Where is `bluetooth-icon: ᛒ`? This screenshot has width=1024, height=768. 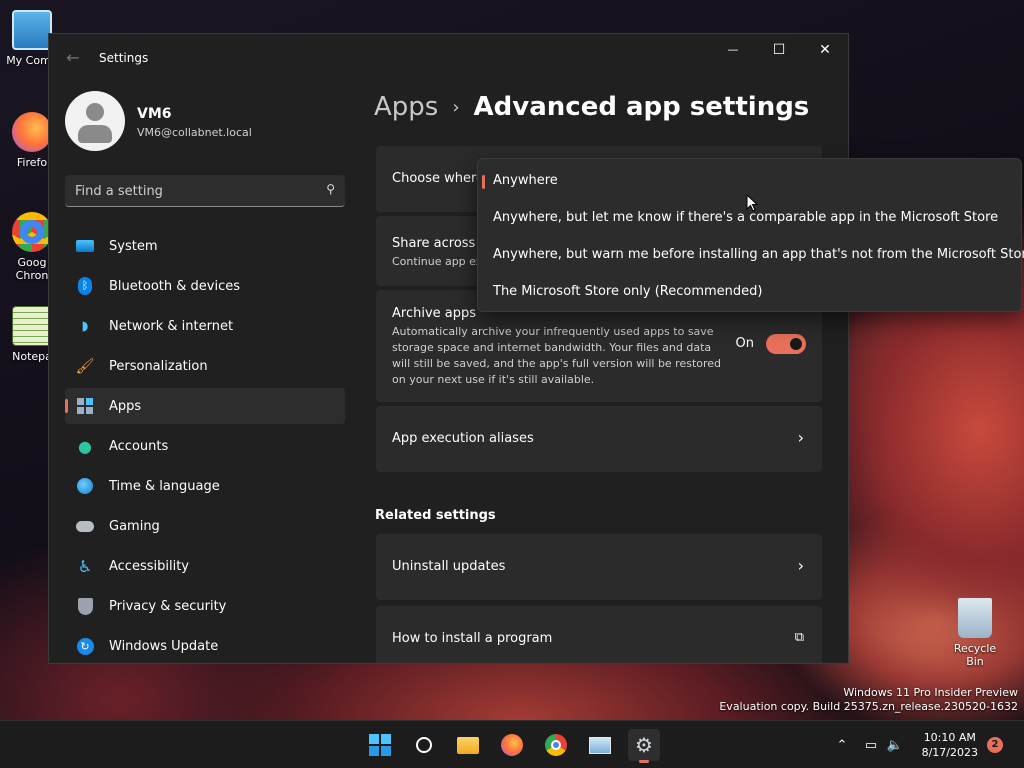
bluetooth-icon: ᛒ is located at coordinates (85, 286).